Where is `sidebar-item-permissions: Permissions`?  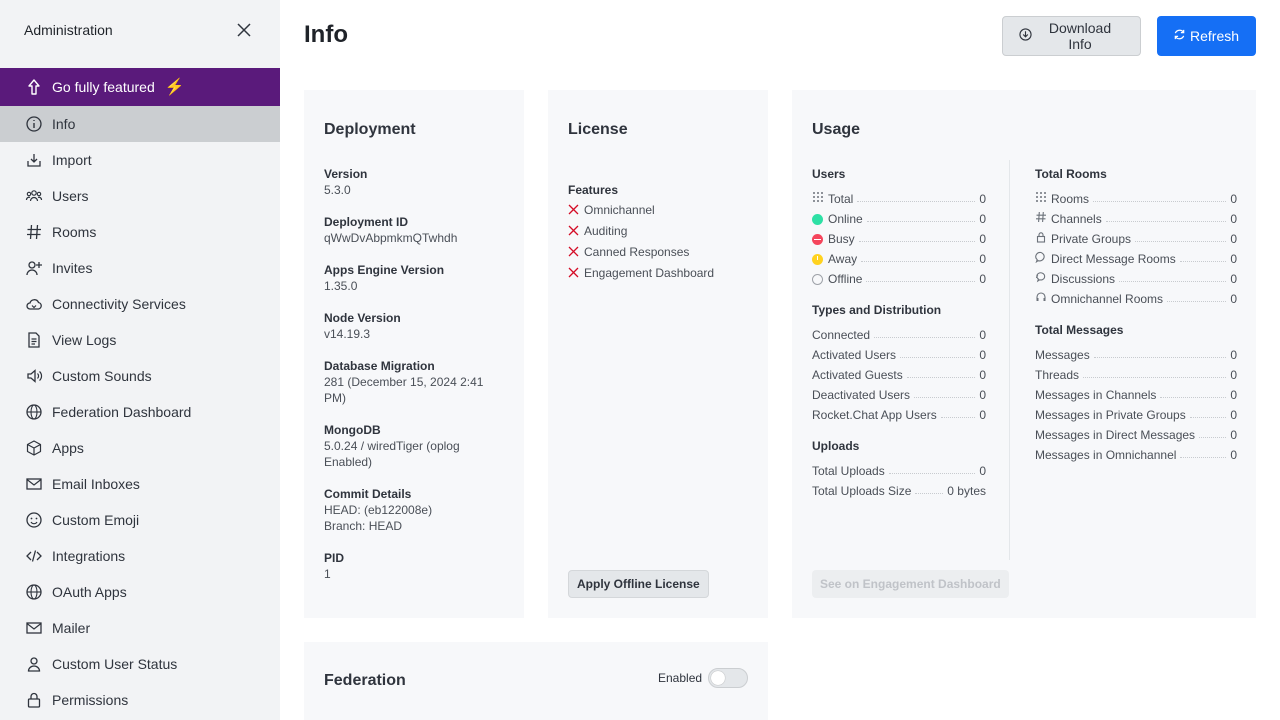
sidebar-item-permissions: Permissions is located at coordinates (140, 700).